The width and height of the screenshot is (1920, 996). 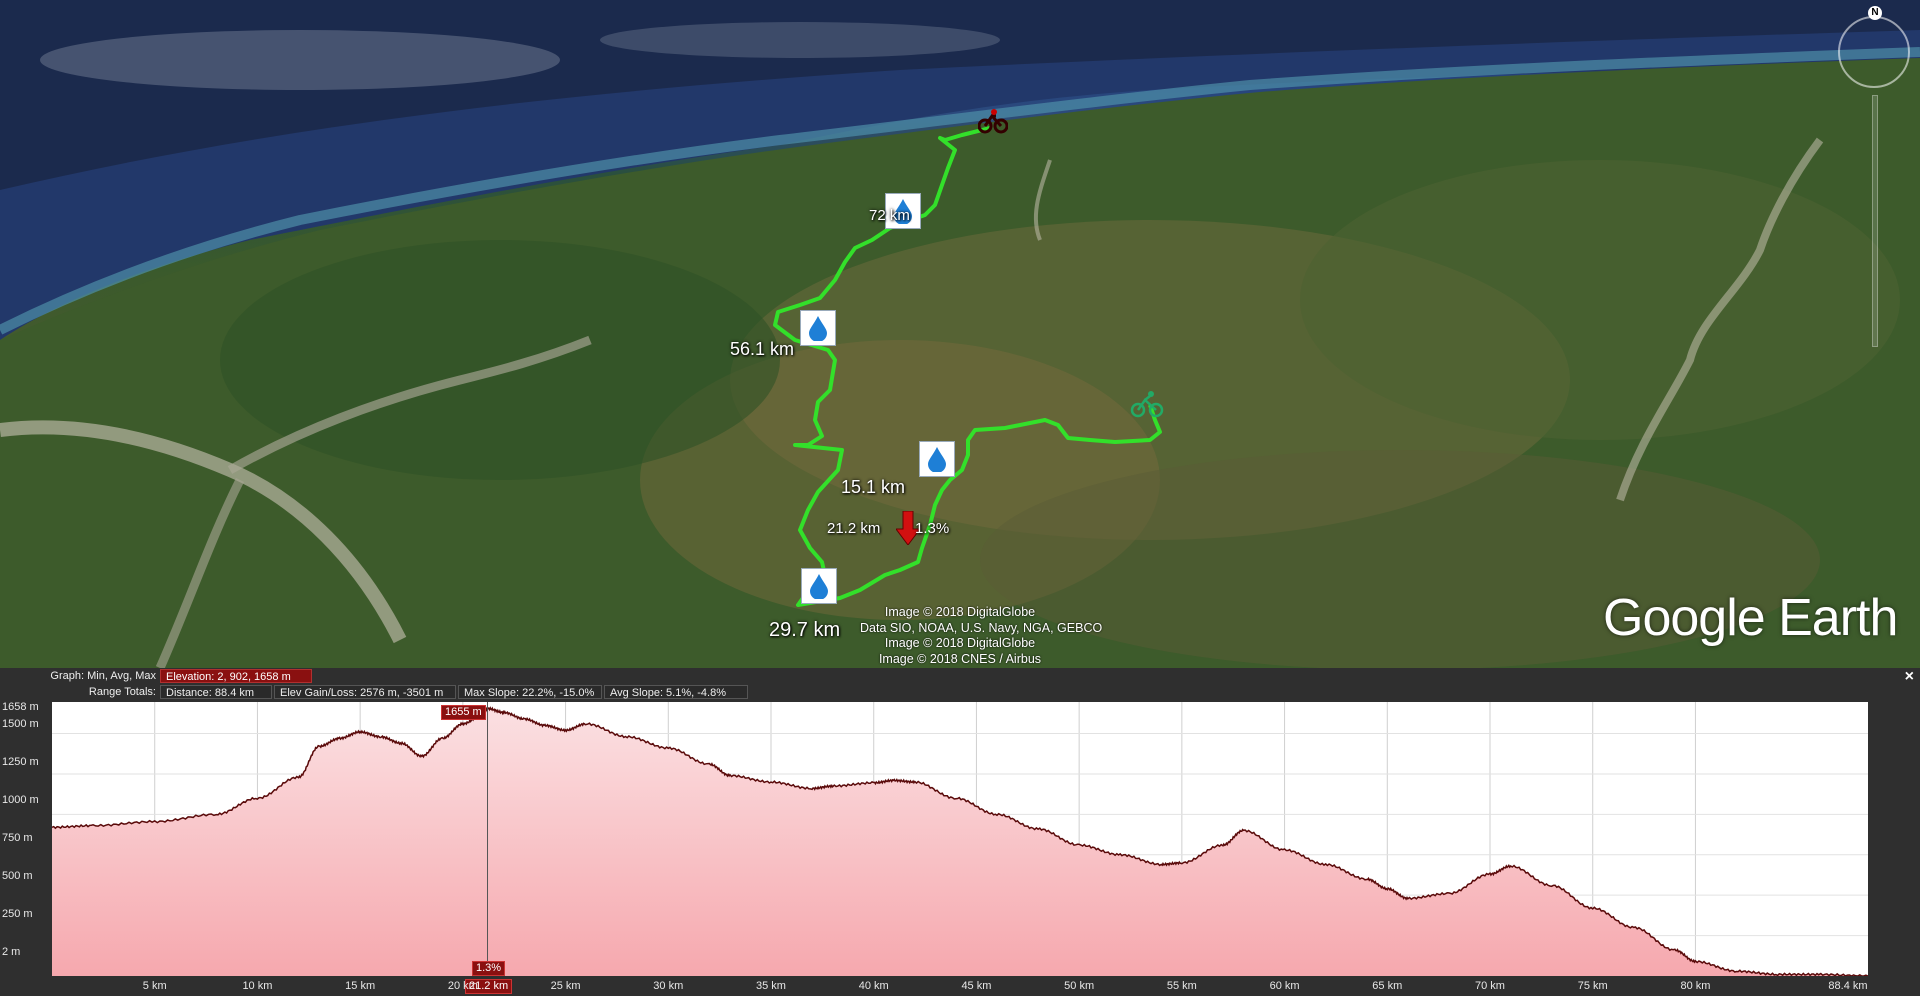 What do you see at coordinates (762, 349) in the screenshot?
I see `waypoint-label: 56.1 km` at bounding box center [762, 349].